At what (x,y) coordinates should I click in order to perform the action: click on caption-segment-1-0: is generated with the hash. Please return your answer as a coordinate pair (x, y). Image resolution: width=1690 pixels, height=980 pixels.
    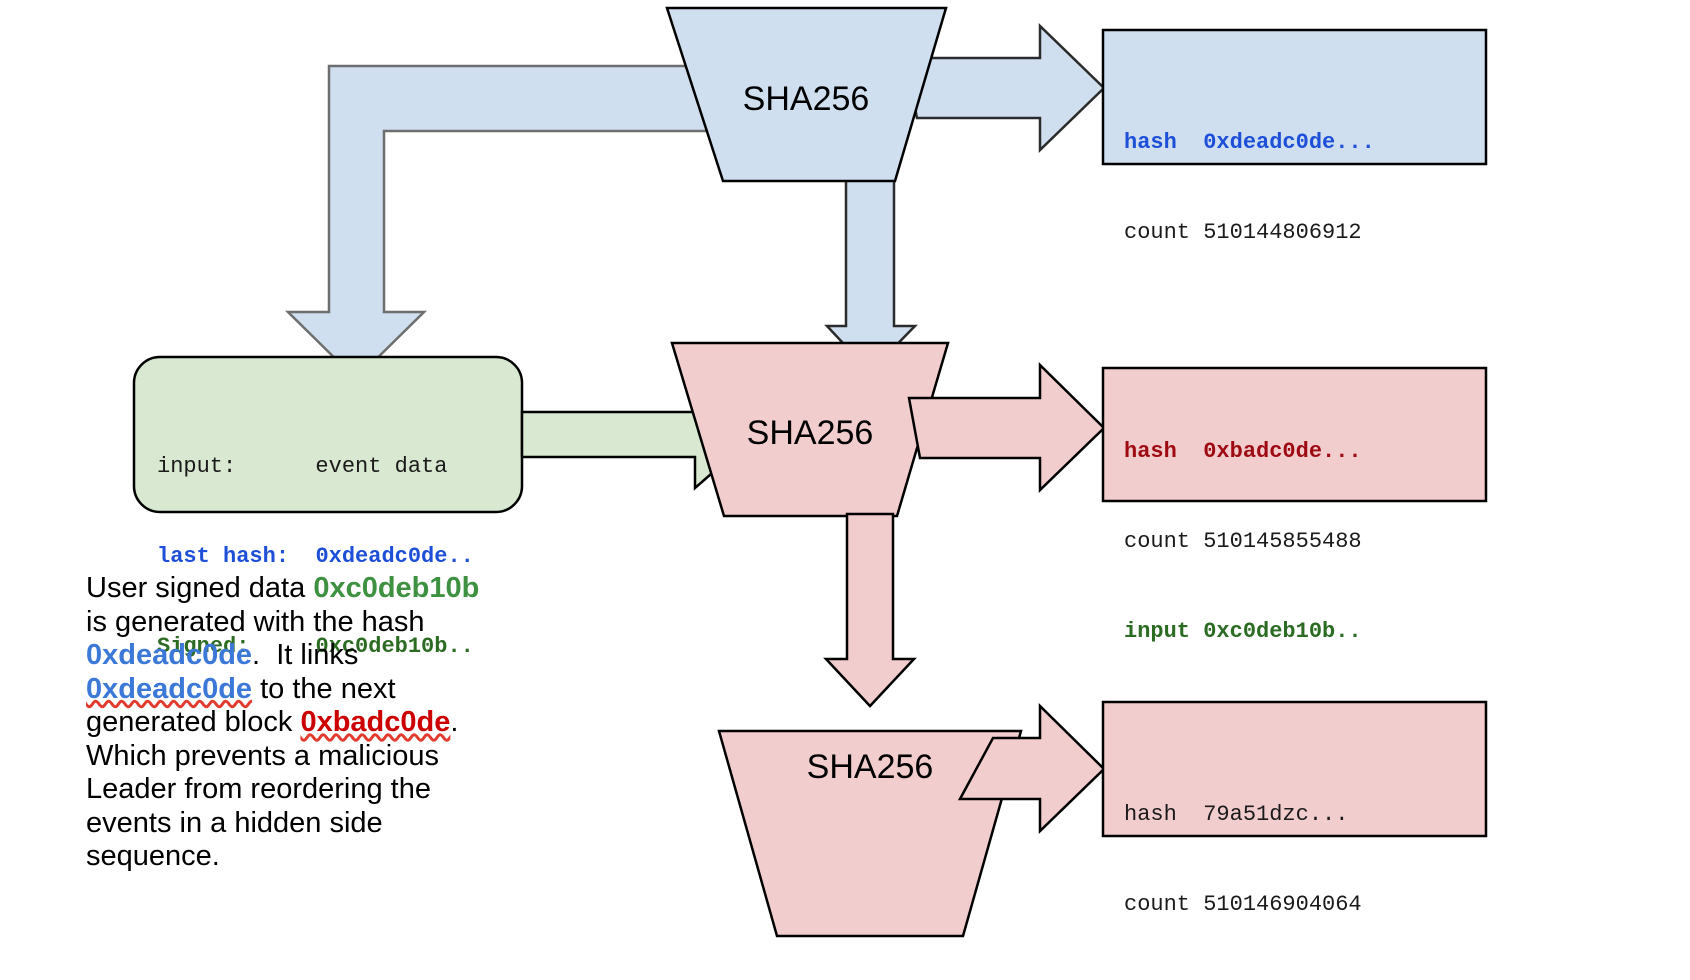
    Looking at the image, I should click on (255, 621).